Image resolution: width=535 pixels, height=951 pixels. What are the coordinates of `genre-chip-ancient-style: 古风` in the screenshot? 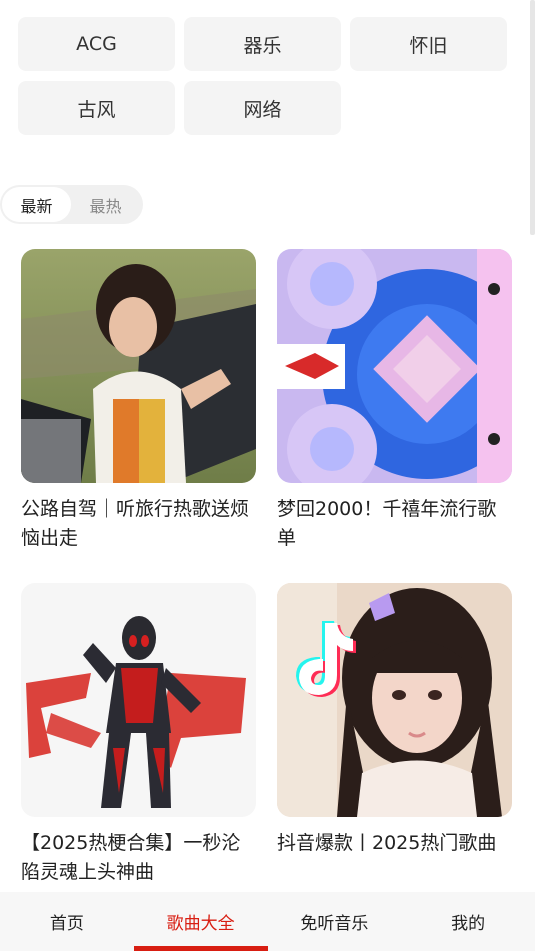 It's located at (96, 108).